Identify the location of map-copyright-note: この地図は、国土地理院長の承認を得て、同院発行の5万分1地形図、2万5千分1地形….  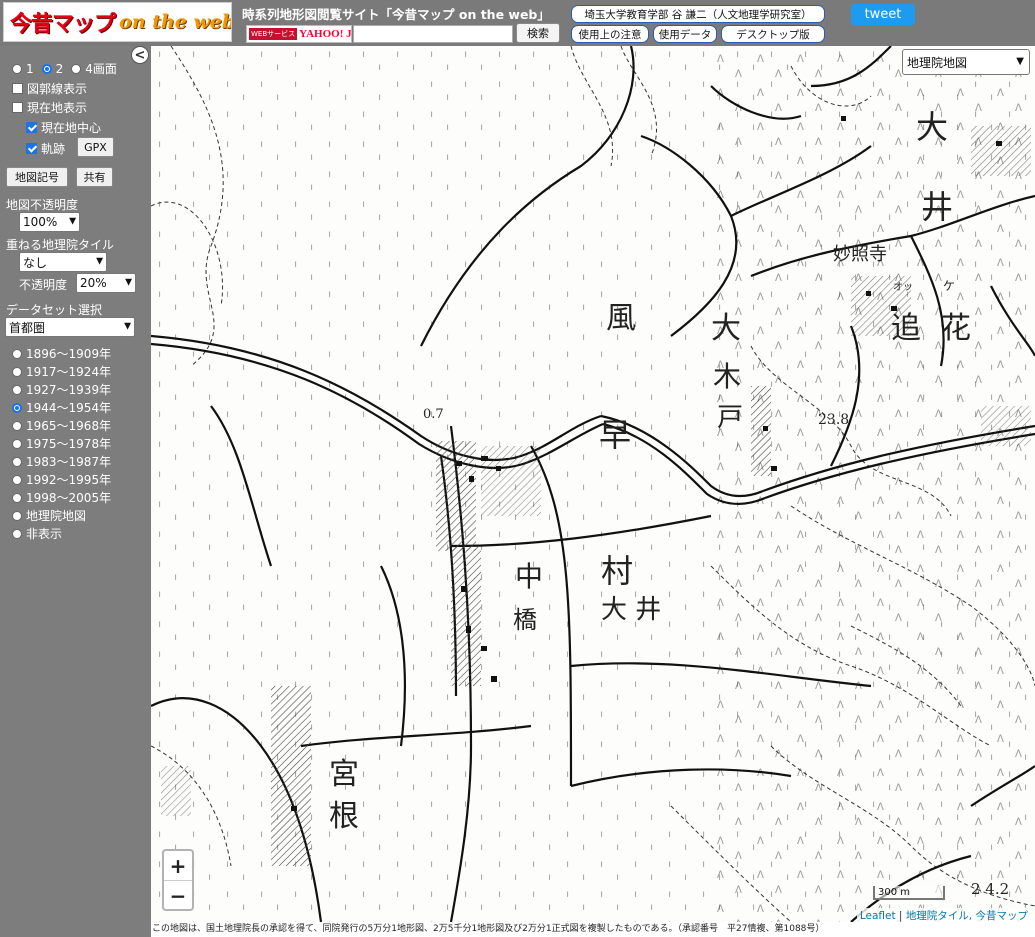
(593, 929).